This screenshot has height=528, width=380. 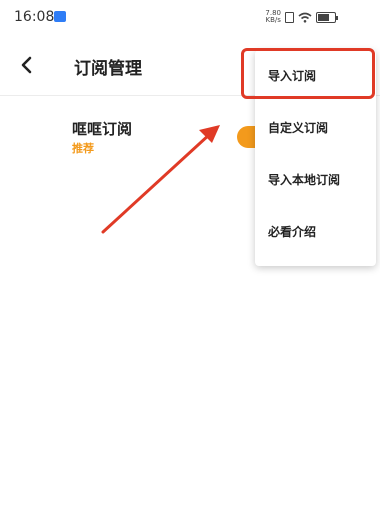 What do you see at coordinates (60, 16) in the screenshot?
I see `app-notification-icon` at bounding box center [60, 16].